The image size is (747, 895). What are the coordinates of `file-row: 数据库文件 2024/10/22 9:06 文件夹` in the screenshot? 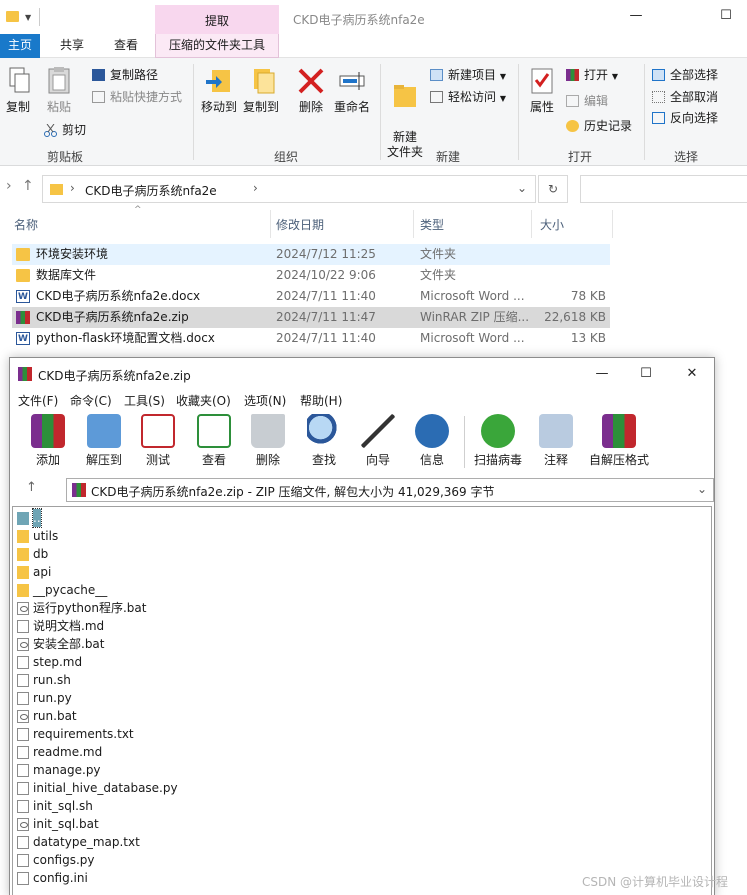 It's located at (311, 275).